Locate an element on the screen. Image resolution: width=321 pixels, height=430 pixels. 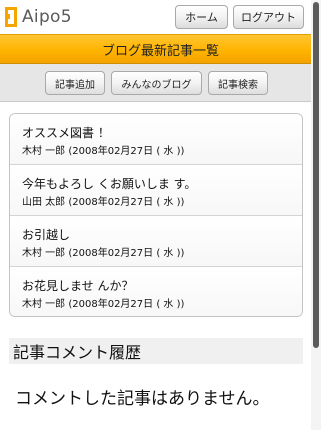
post-meta: 山田 太郎 (2008年02月27日 ( 水 )) is located at coordinates (103, 202).